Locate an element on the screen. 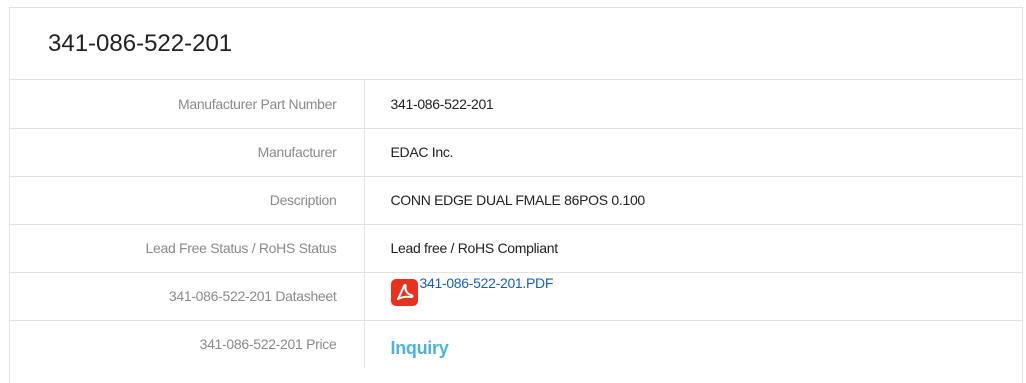  row-value-manufacturer: EDAC Inc. is located at coordinates (693, 152).